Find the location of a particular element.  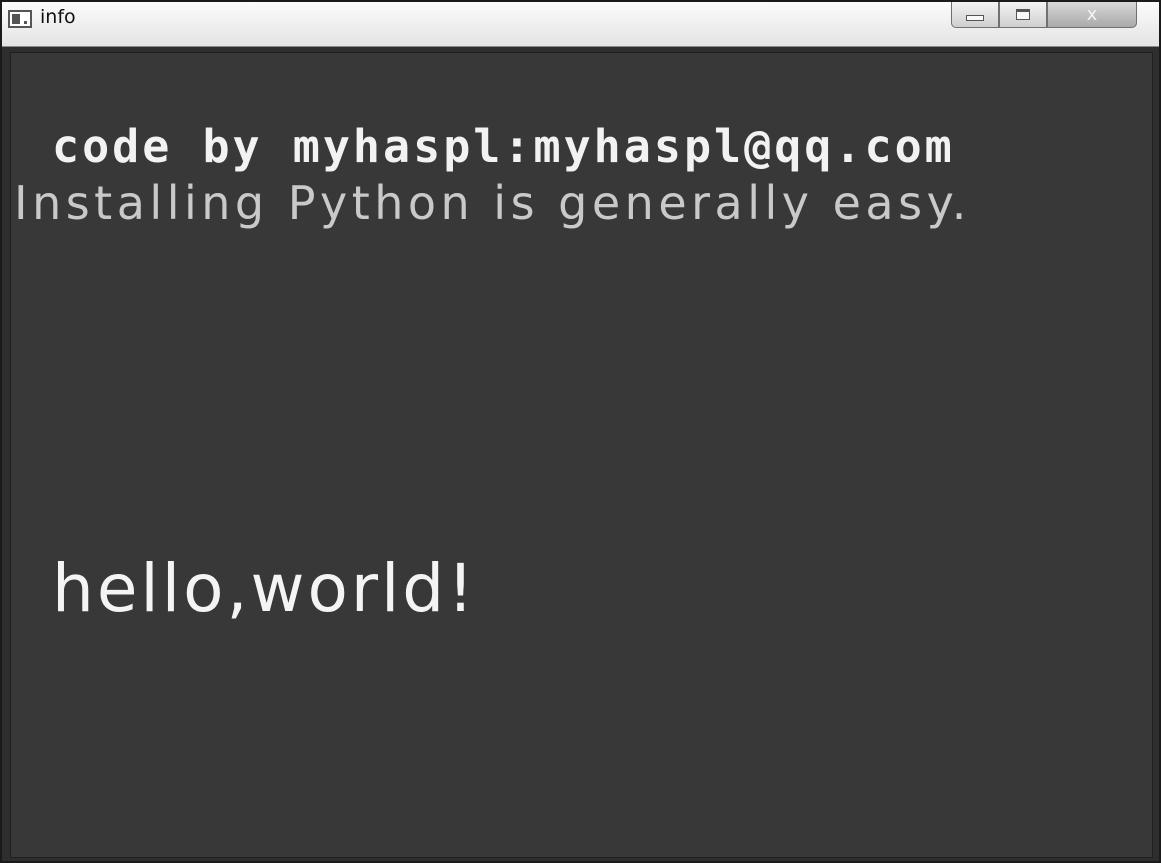

minimize-button is located at coordinates (975, 15).